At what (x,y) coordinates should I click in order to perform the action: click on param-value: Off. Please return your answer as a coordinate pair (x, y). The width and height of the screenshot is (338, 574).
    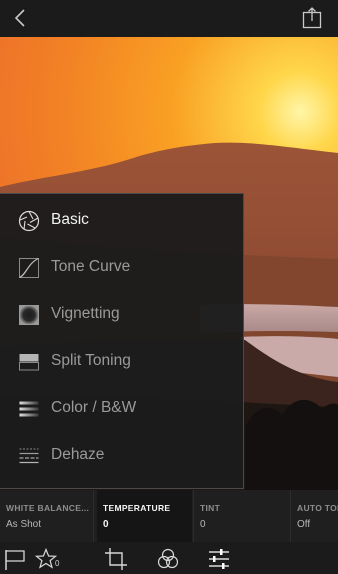
    Looking at the image, I should click on (304, 524).